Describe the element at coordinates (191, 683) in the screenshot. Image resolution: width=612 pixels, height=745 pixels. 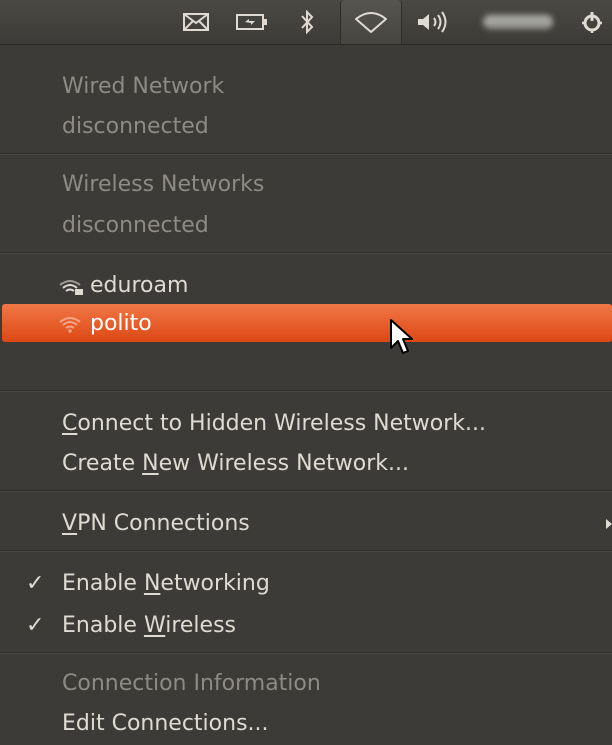
I see `connection-information-item: Connection Information` at that location.